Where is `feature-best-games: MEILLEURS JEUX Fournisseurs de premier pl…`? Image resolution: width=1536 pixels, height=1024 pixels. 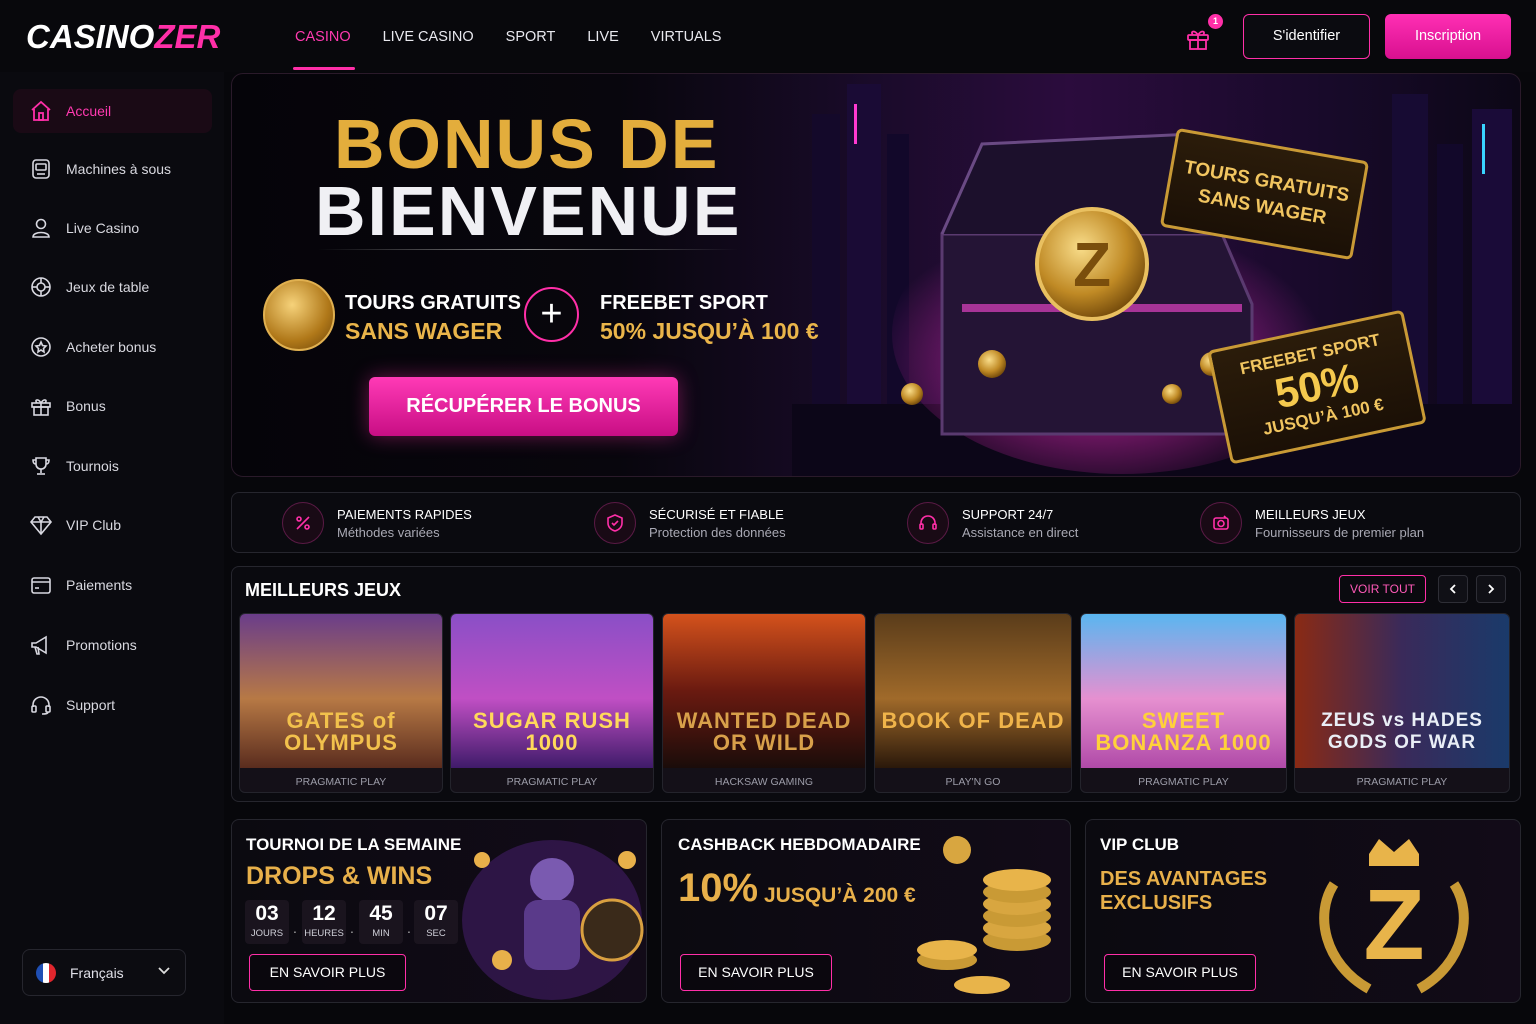 feature-best-games: MEILLEURS JEUX Fournisseurs de premier pl… is located at coordinates (1312, 523).